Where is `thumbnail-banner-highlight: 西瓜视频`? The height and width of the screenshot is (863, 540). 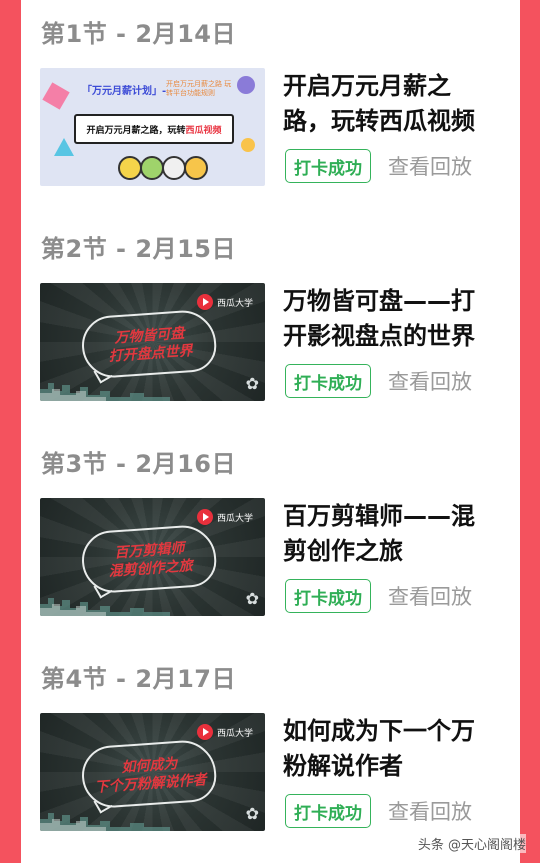 thumbnail-banner-highlight: 西瓜视频 is located at coordinates (203, 130).